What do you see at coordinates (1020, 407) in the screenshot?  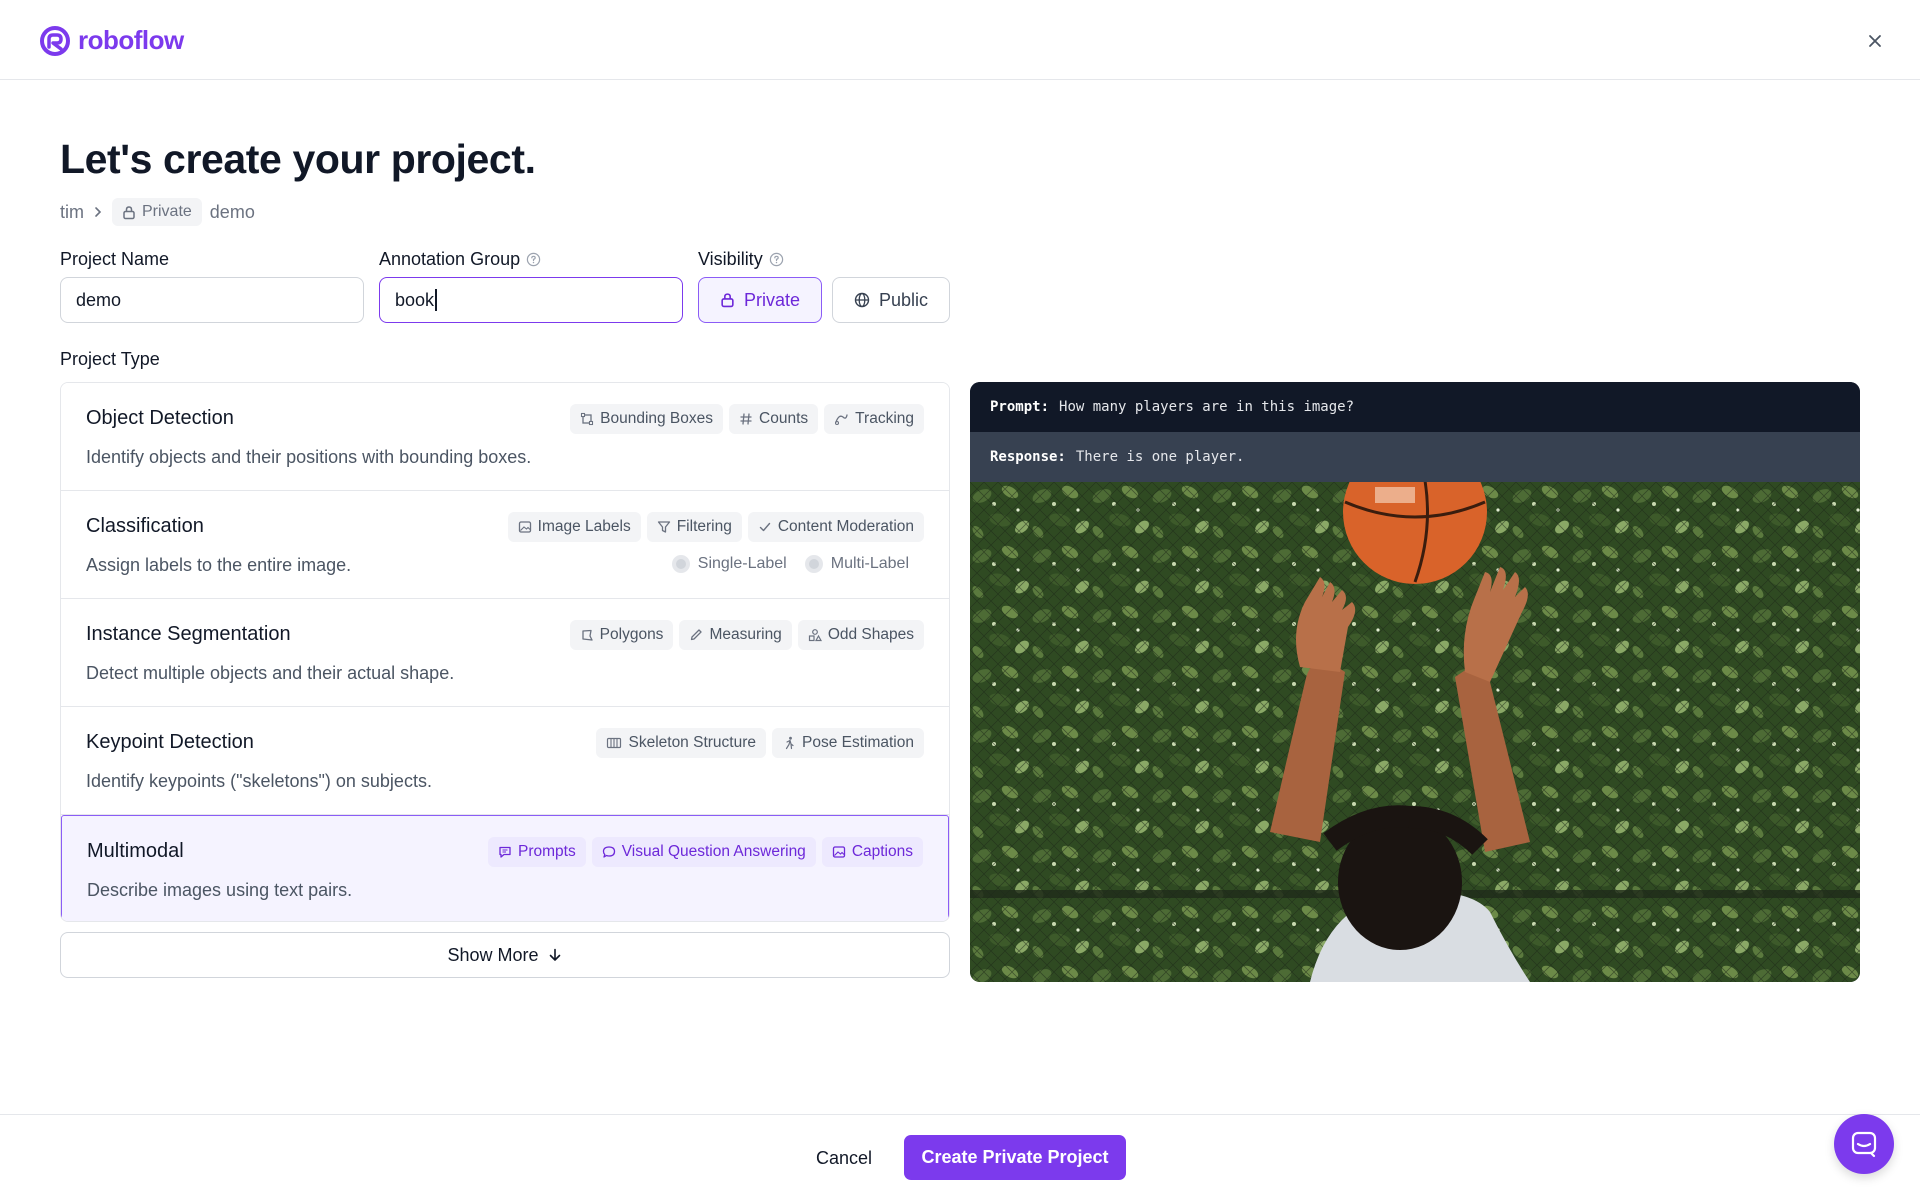 I see `prompt-key: Prompt:` at bounding box center [1020, 407].